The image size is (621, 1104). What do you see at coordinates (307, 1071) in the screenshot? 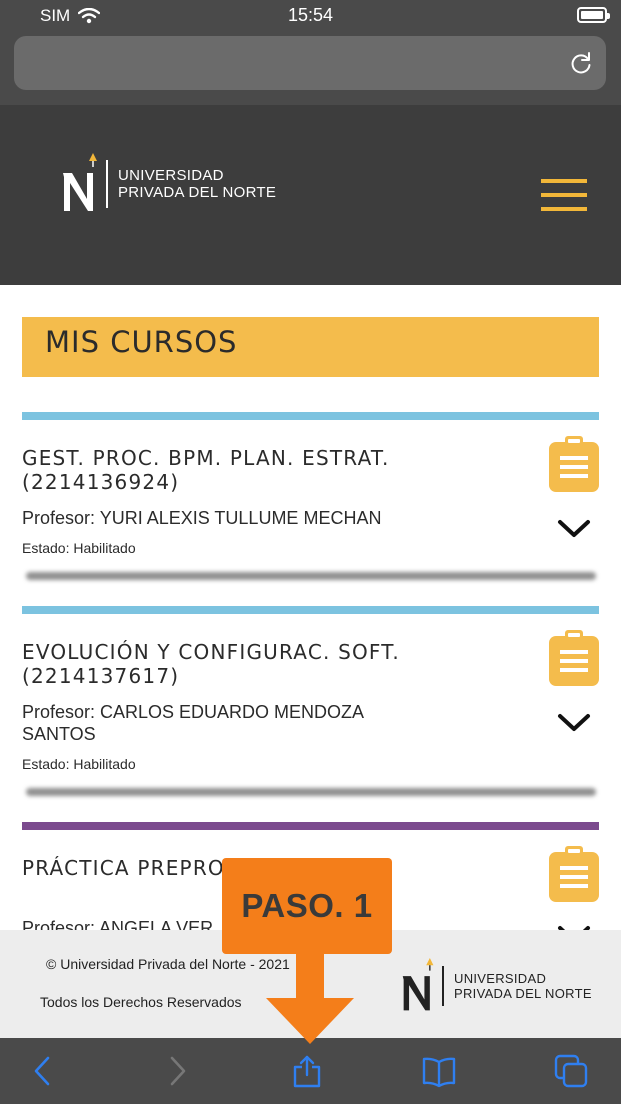
I see `share-icon` at bounding box center [307, 1071].